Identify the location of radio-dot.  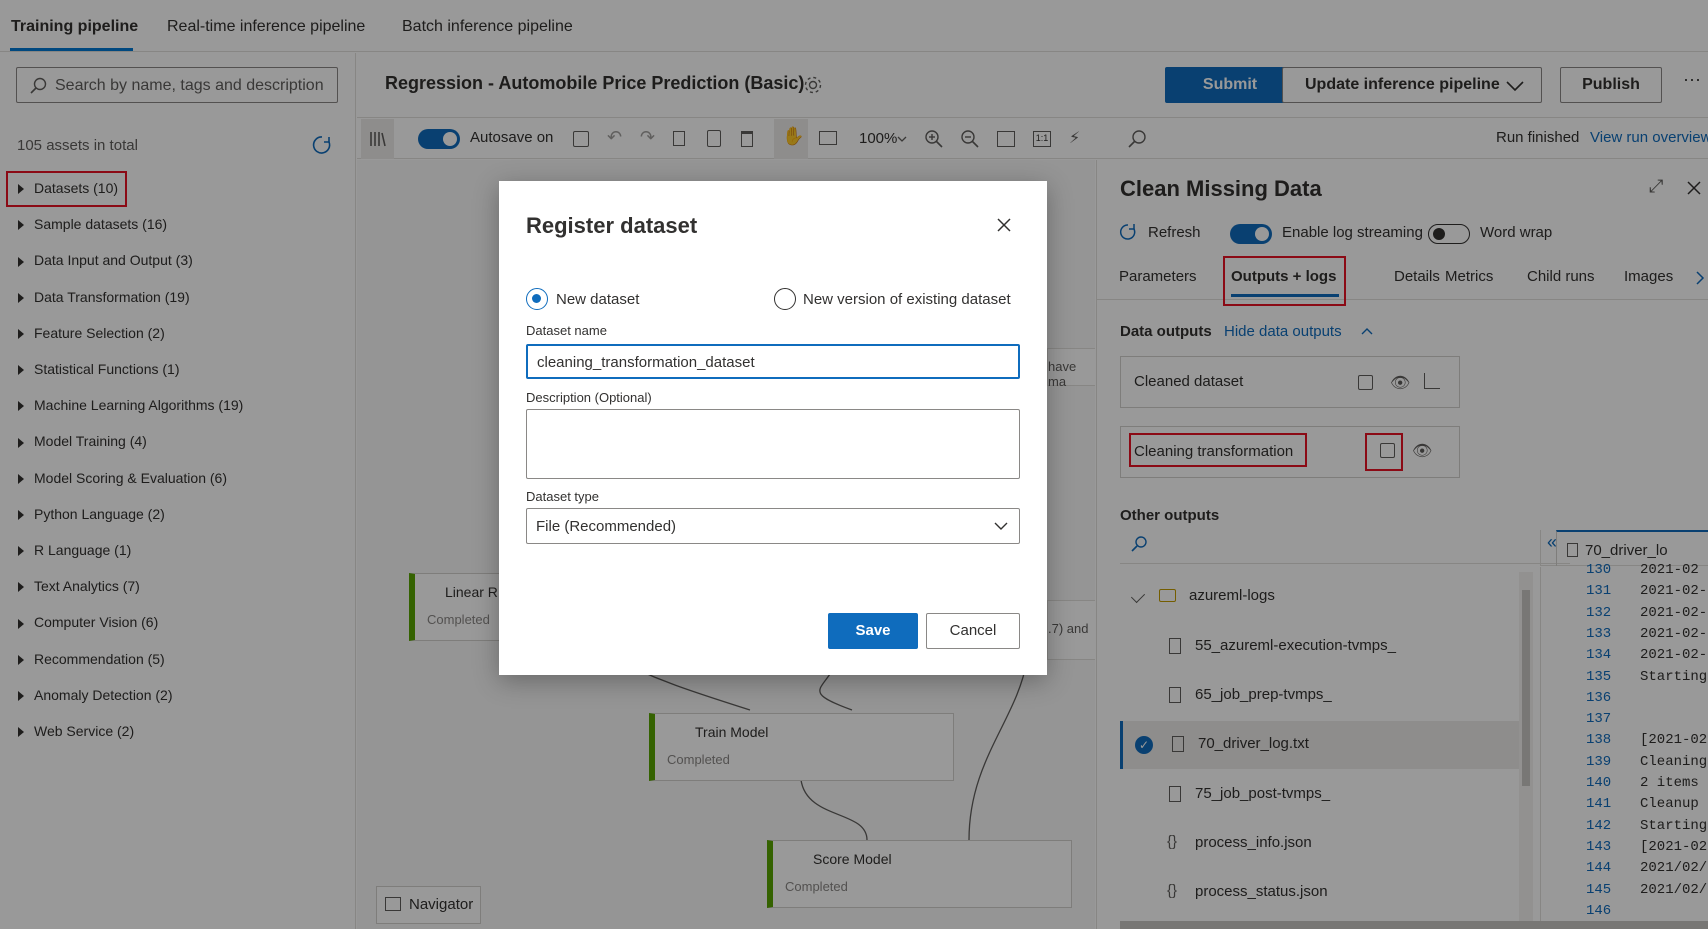
(536, 298).